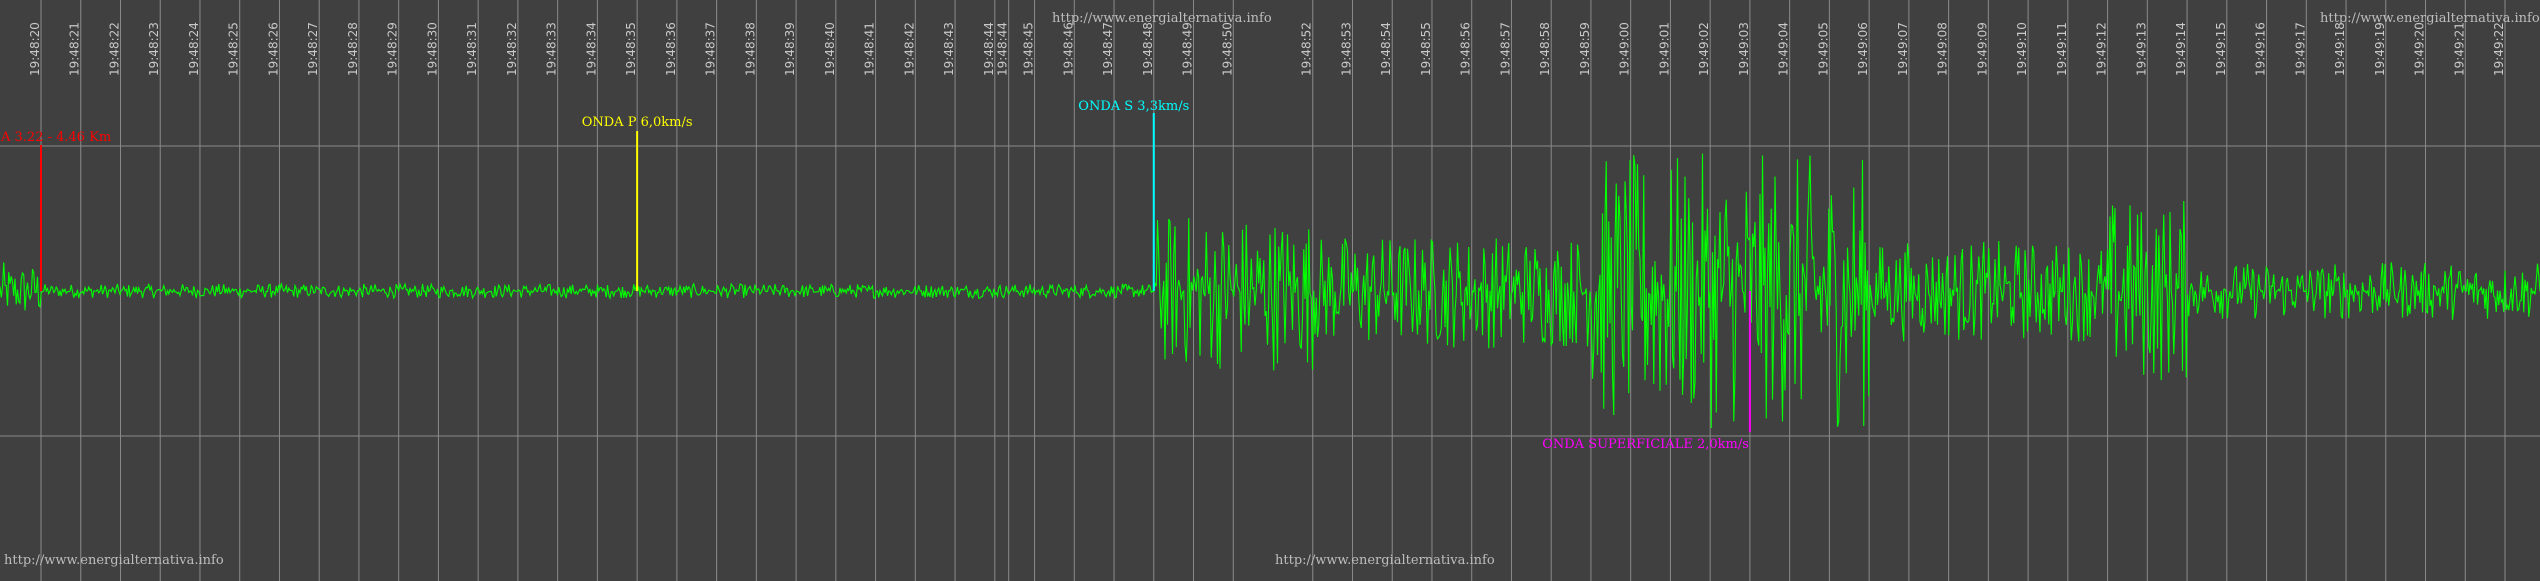 The image size is (2540, 581). I want to click on time-tick-label: 19:48:39, so click(790, 49).